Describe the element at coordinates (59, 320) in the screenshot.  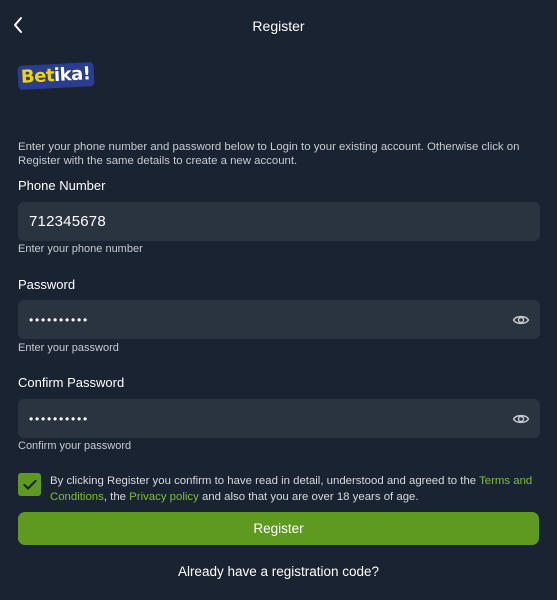
I see `password-input-value: ••••••••••` at that location.